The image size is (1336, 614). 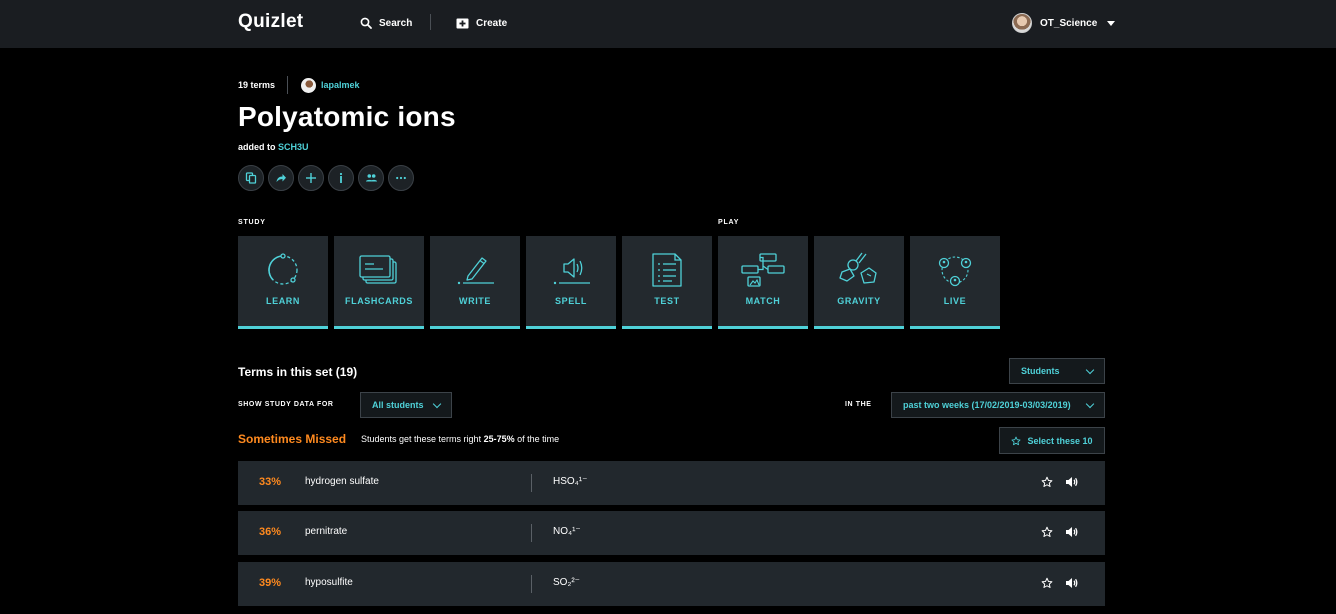 I want to click on nav-divider, so click(x=430, y=22).